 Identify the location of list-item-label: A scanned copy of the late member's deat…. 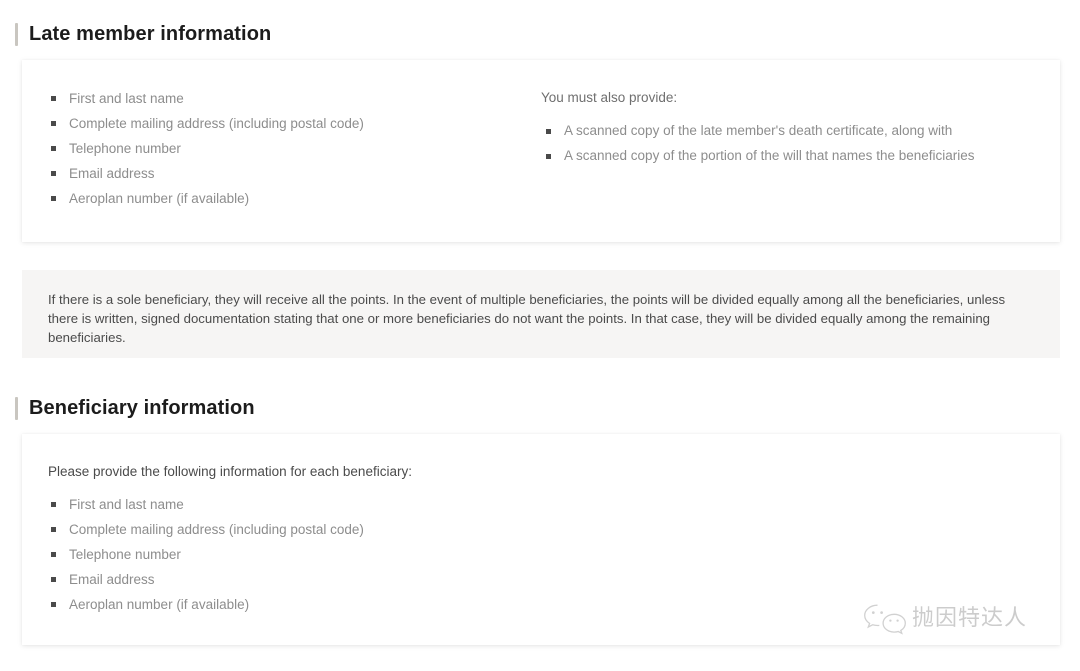
(758, 130).